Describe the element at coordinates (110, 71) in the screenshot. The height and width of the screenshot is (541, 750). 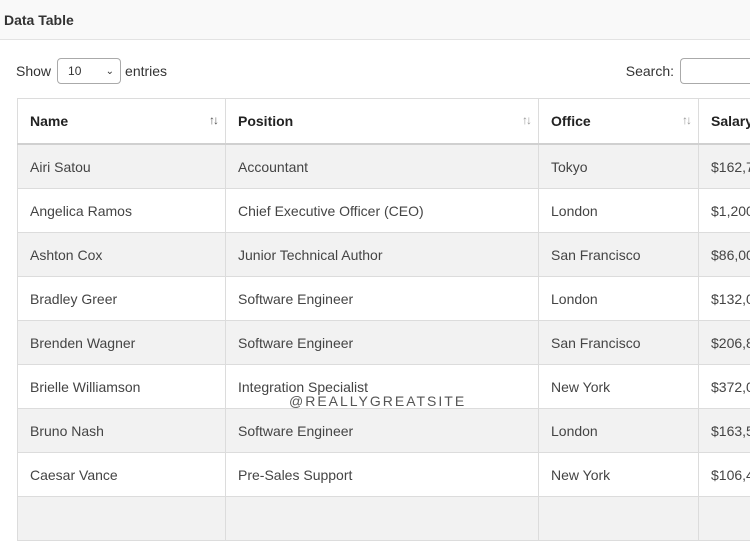
I see `chevron-down-icon: ⌄` at that location.